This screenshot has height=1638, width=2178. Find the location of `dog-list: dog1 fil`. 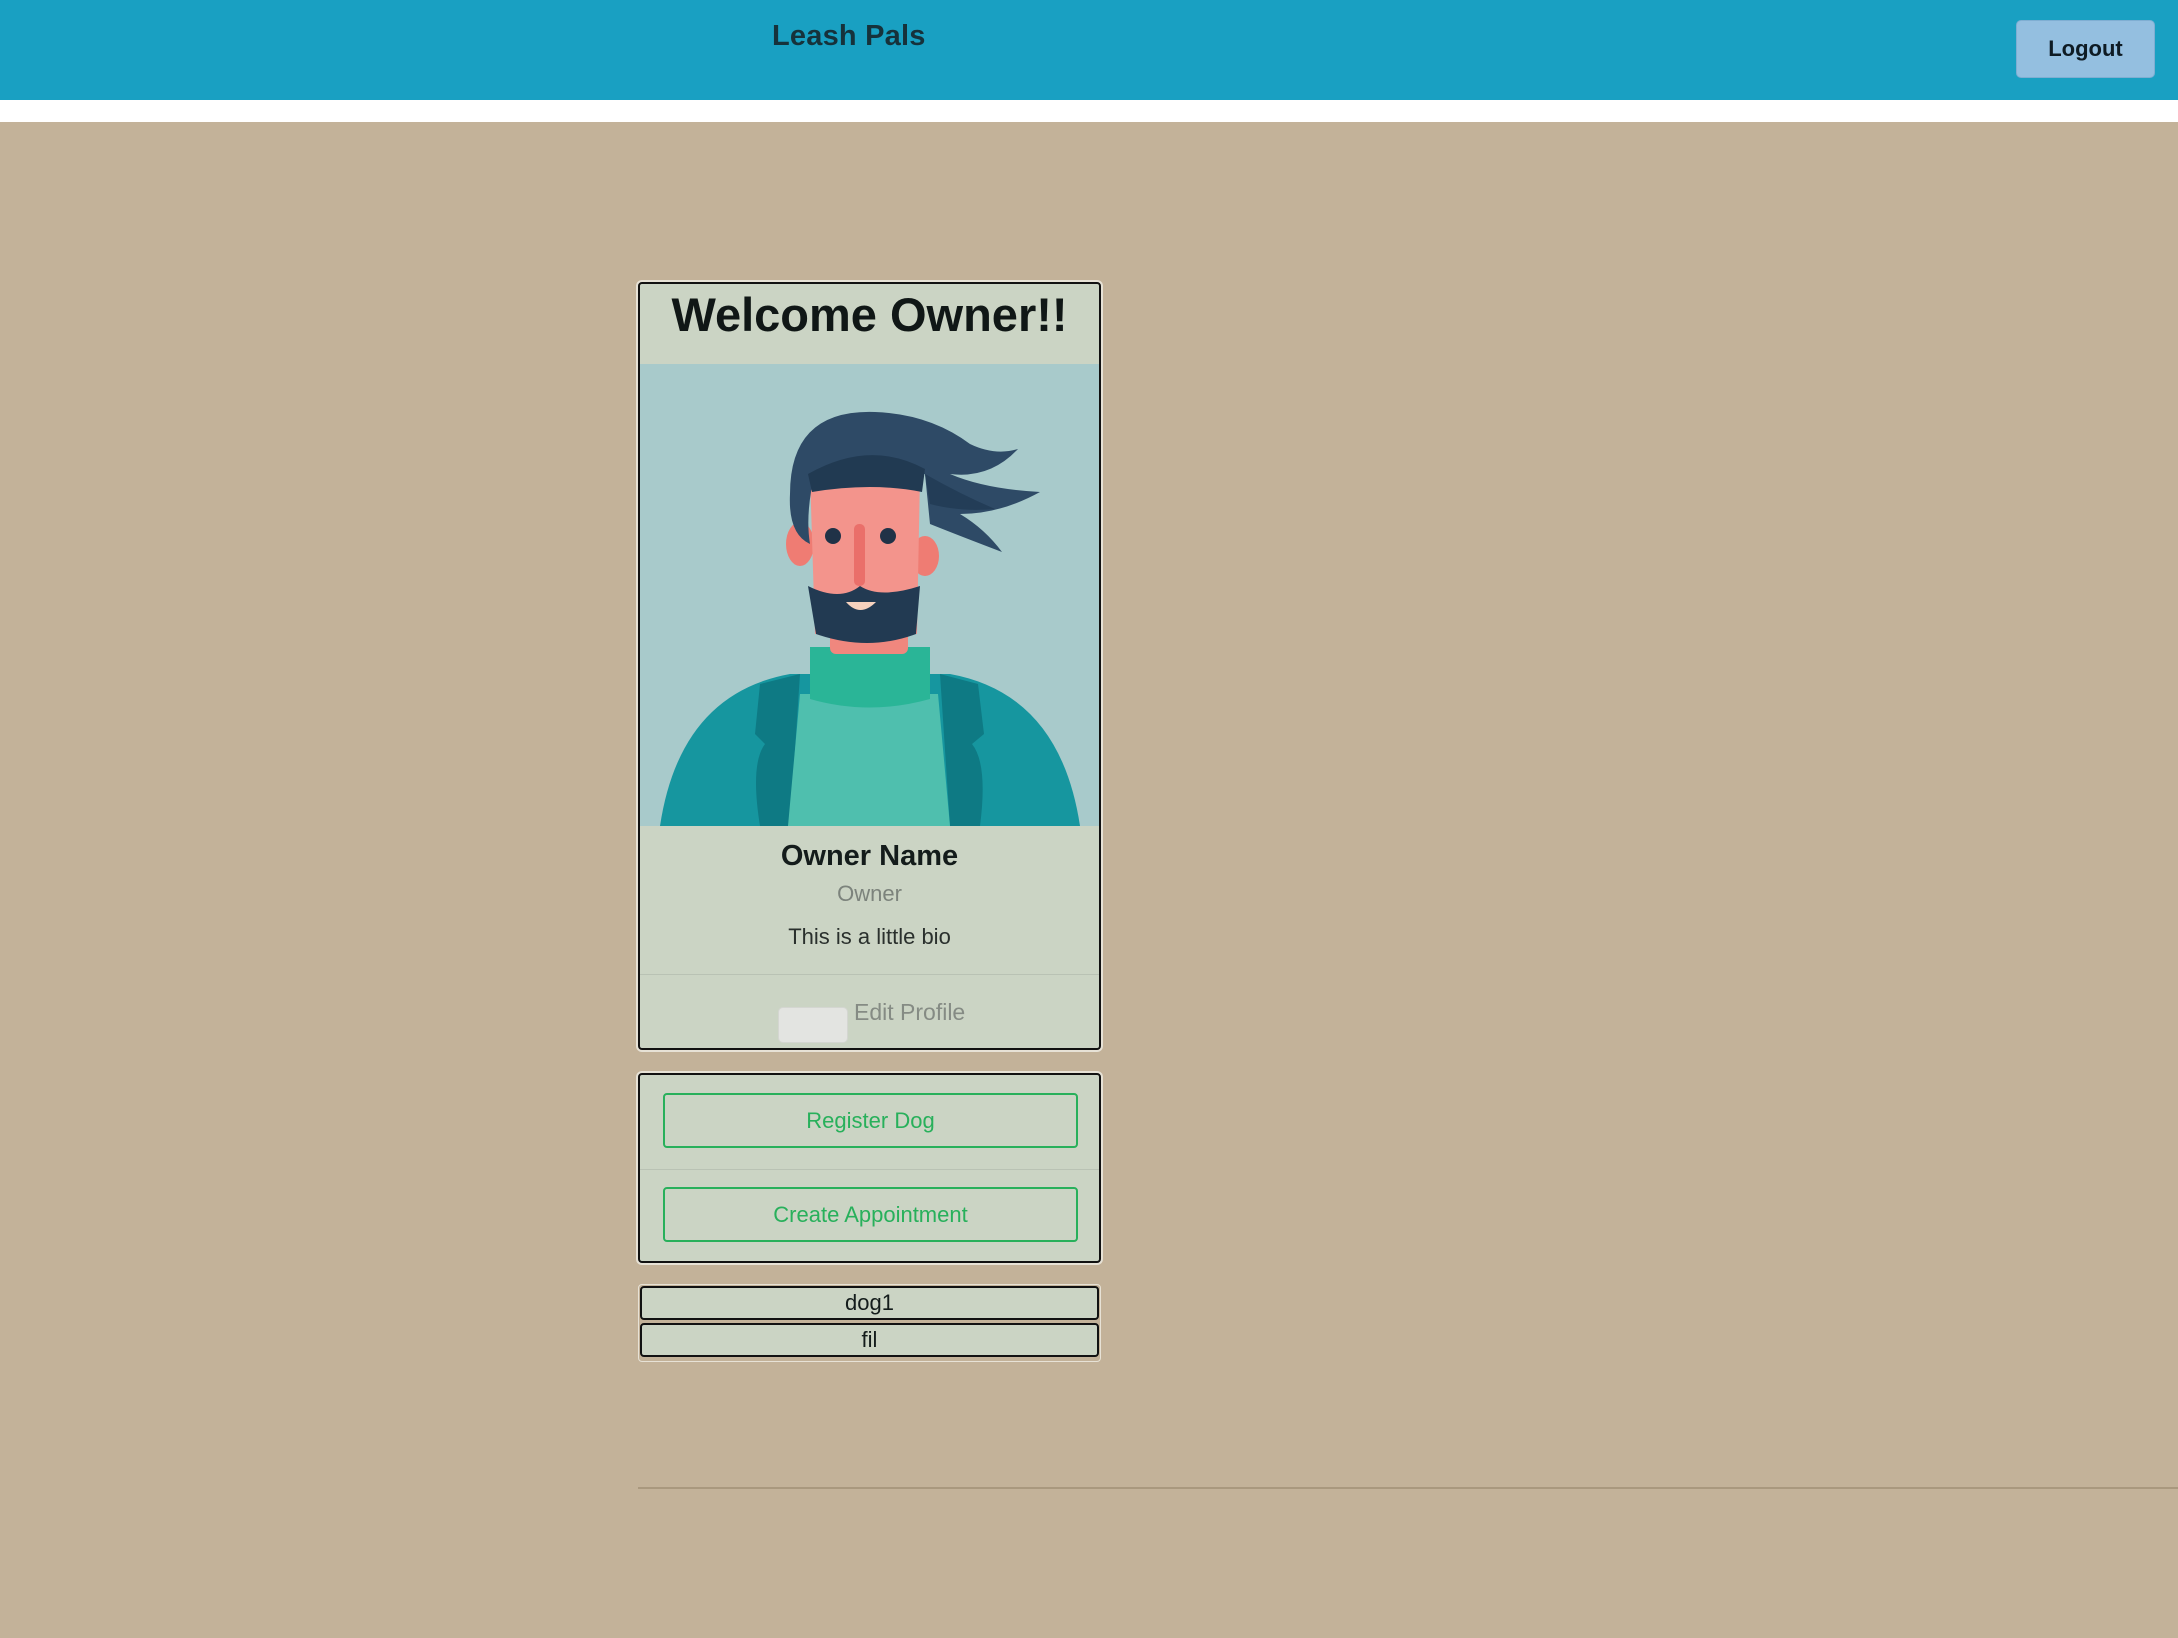

dog-list: dog1 fil is located at coordinates (869, 1323).